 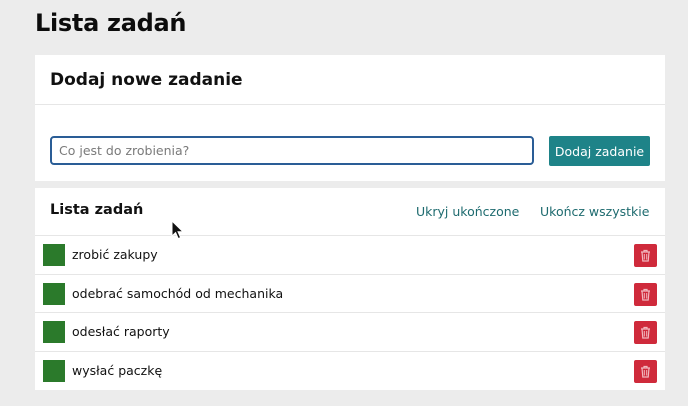 I want to click on task-text: odesłać raporty, so click(x=121, y=331).